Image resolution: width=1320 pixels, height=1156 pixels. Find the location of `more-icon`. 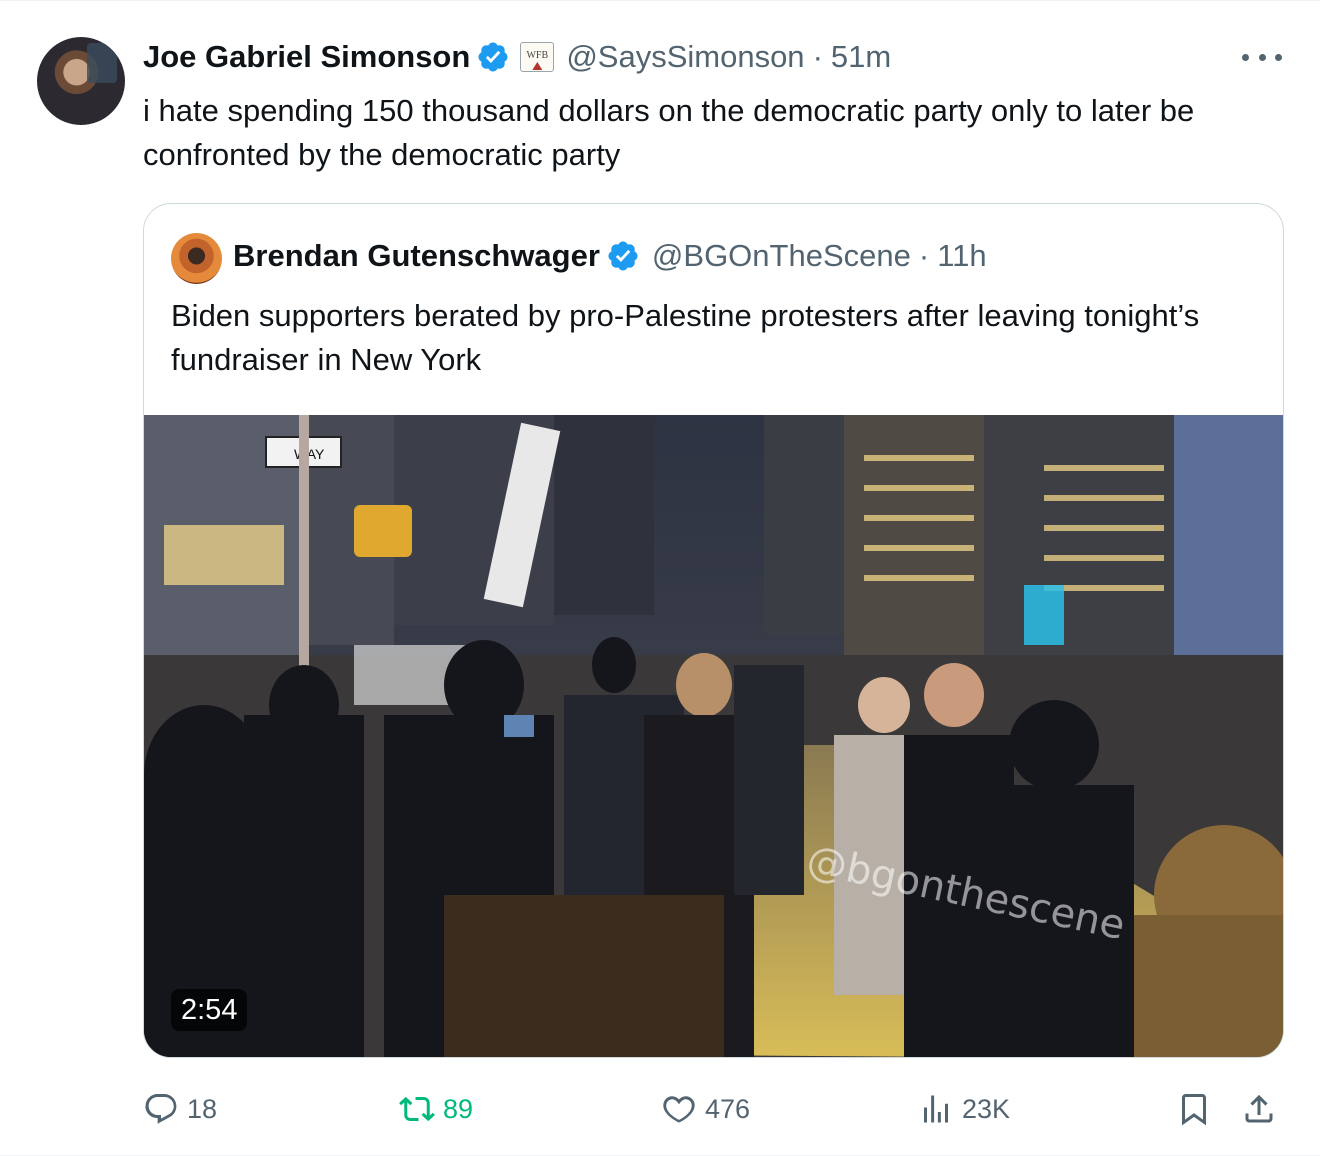

more-icon is located at coordinates (1262, 57).